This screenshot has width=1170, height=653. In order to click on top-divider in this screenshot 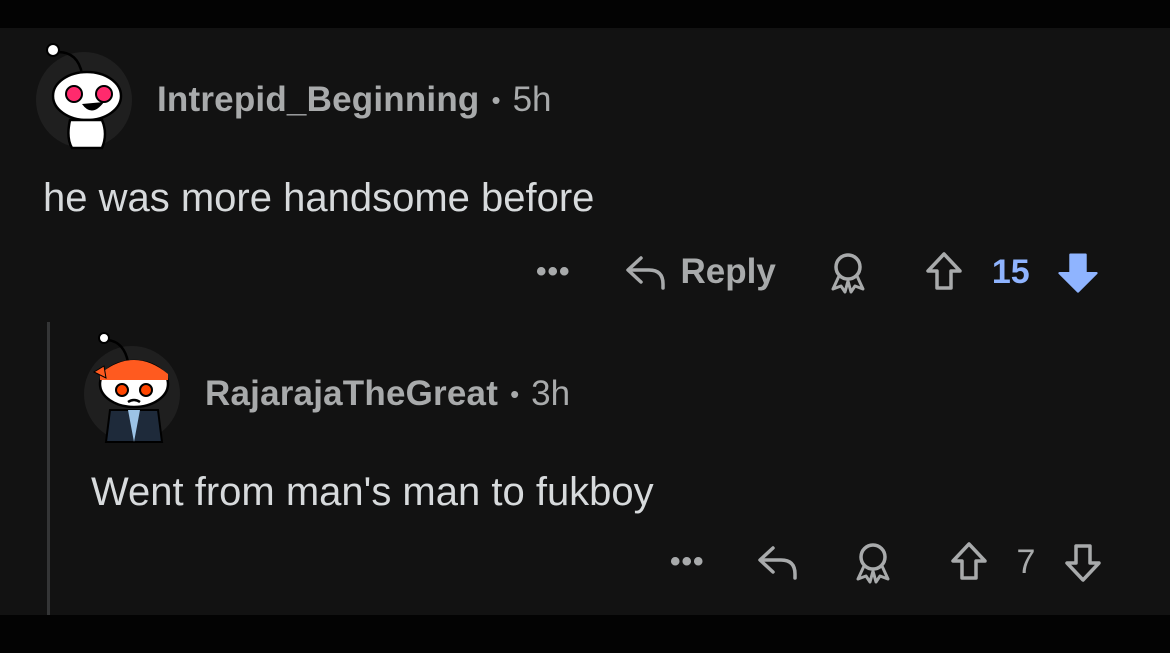, I will do `click(585, 14)`.